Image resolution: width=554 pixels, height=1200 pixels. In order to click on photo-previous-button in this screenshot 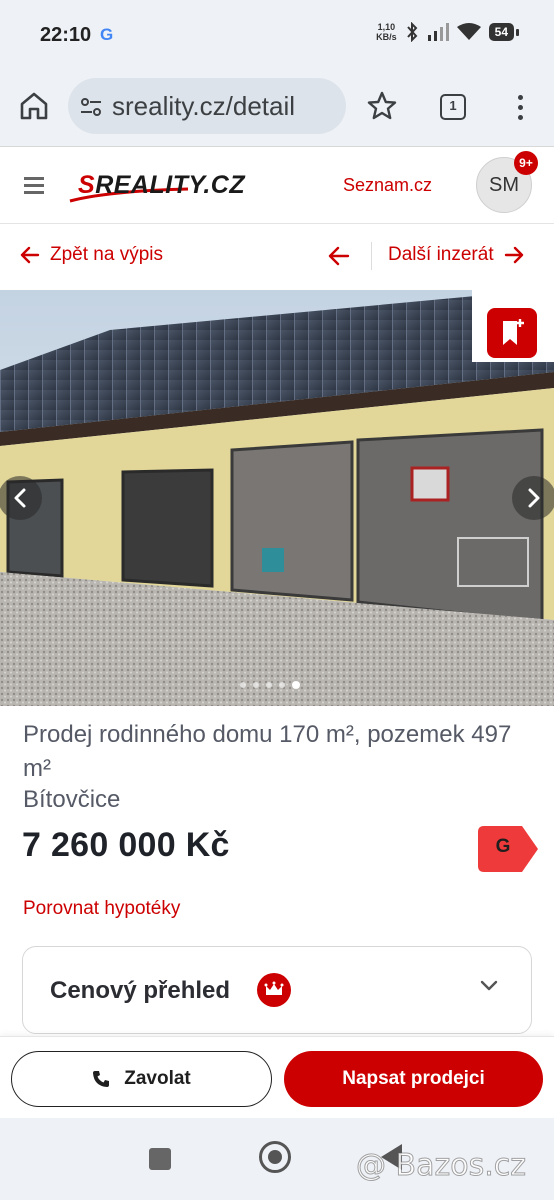, I will do `click(21, 498)`.